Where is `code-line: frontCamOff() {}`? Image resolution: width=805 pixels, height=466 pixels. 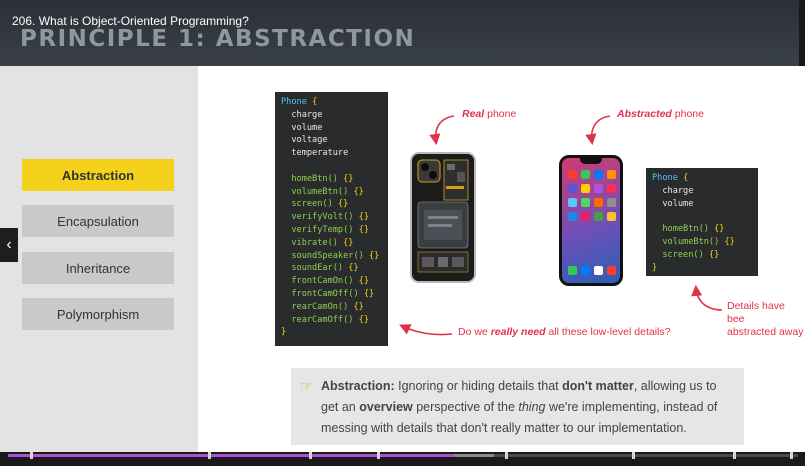
code-line: frontCamOff() {} is located at coordinates (333, 293).